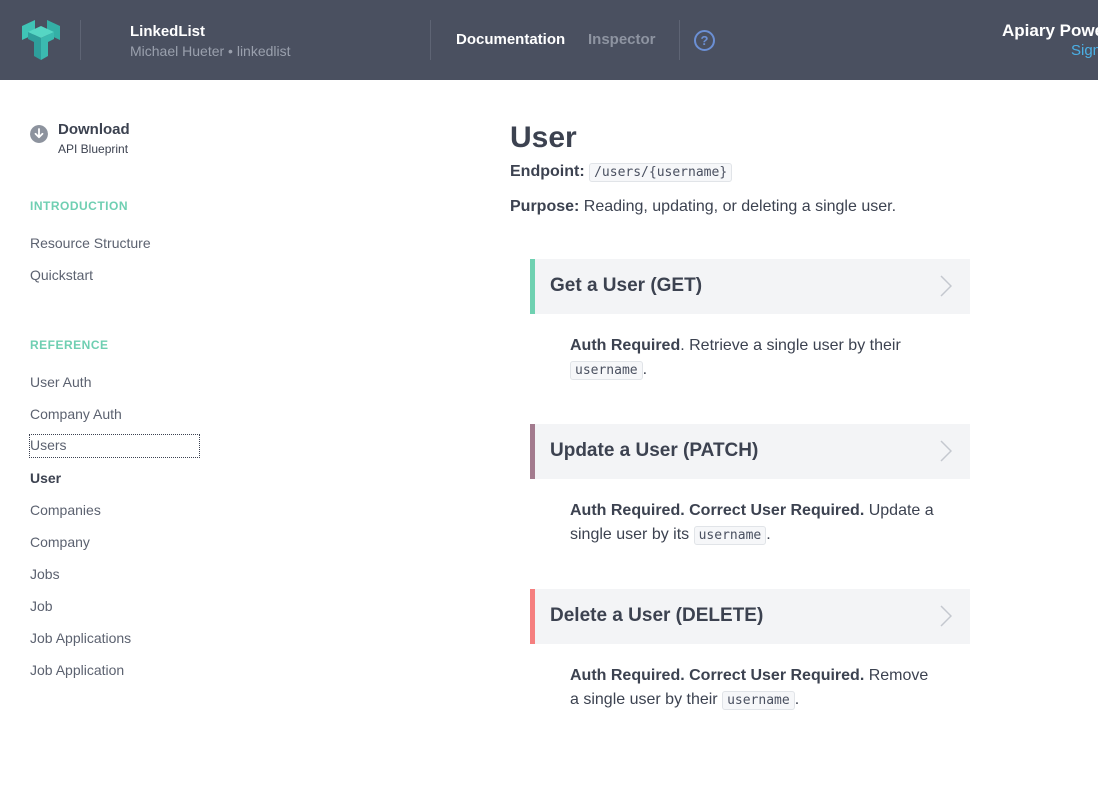  What do you see at coordinates (625, 345) in the screenshot?
I see `auth-note: Auth Required` at bounding box center [625, 345].